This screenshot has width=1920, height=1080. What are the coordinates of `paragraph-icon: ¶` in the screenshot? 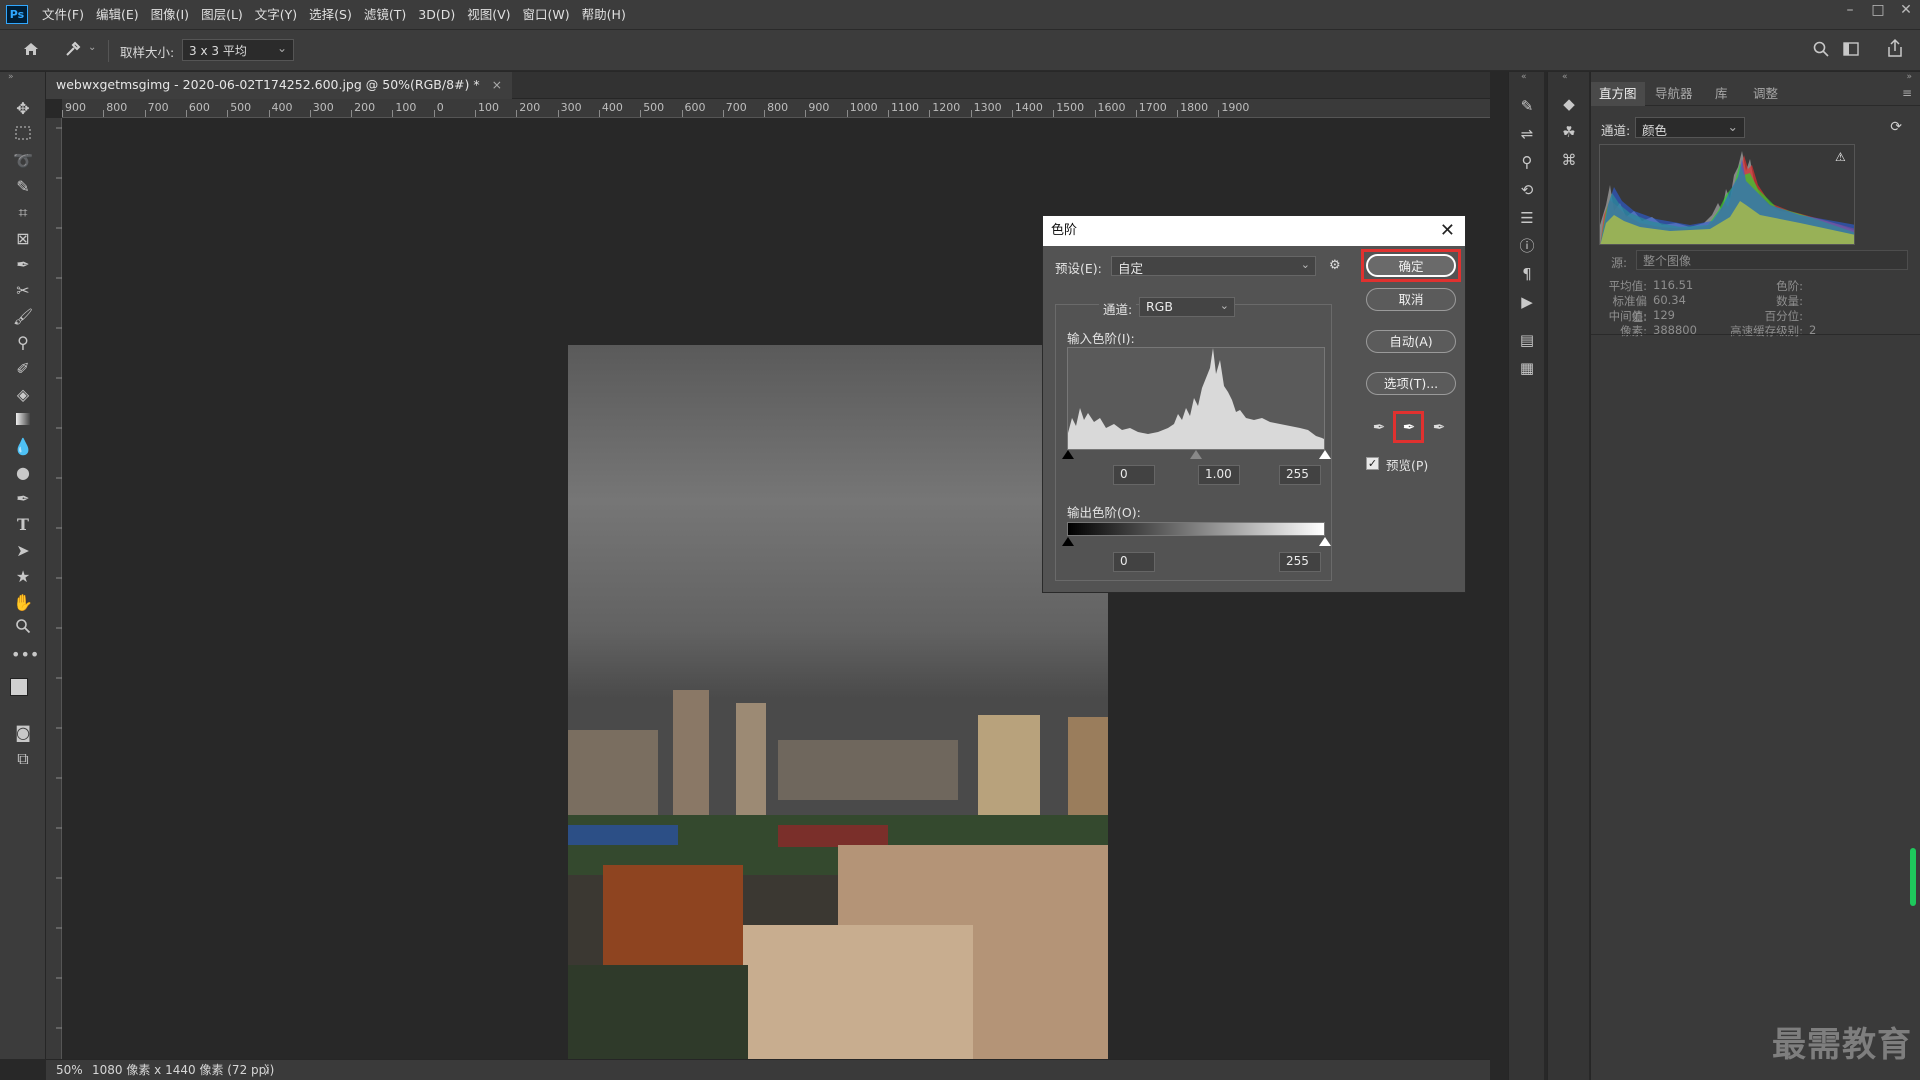 It's located at (1527, 274).